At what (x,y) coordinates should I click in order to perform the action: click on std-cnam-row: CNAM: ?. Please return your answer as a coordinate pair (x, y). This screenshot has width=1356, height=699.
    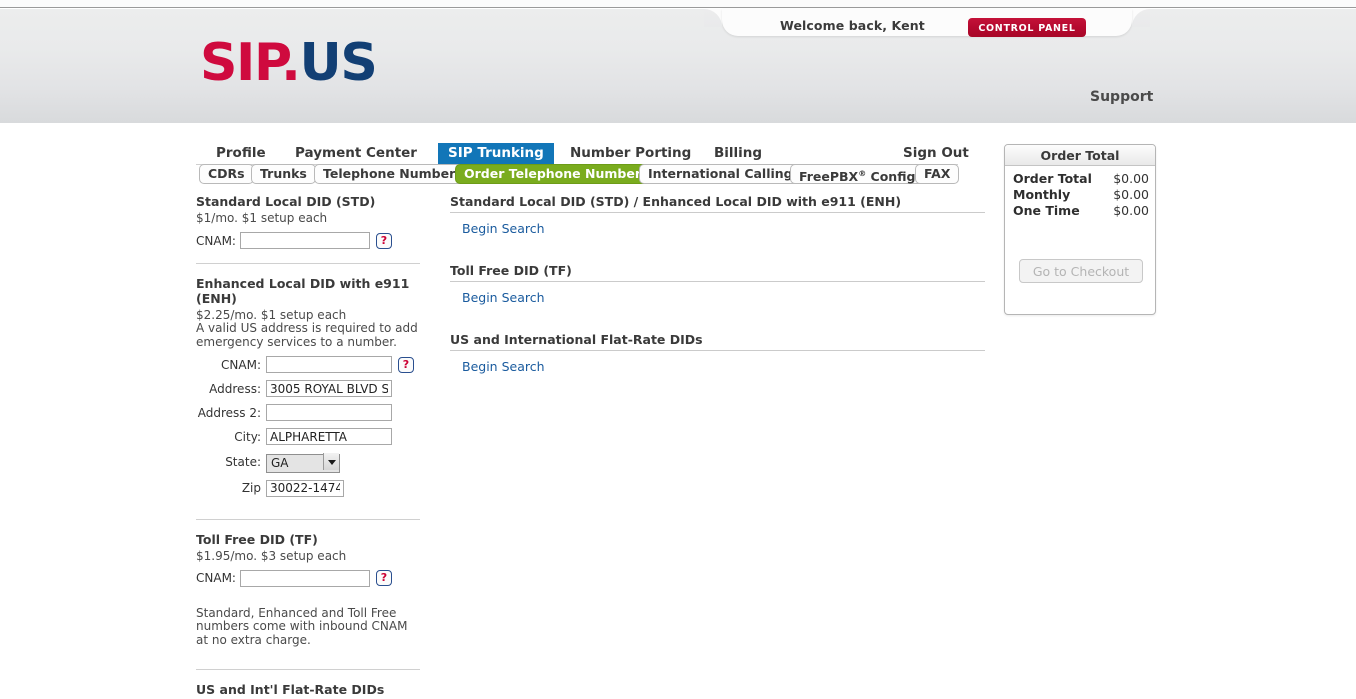
    Looking at the image, I should click on (308, 240).